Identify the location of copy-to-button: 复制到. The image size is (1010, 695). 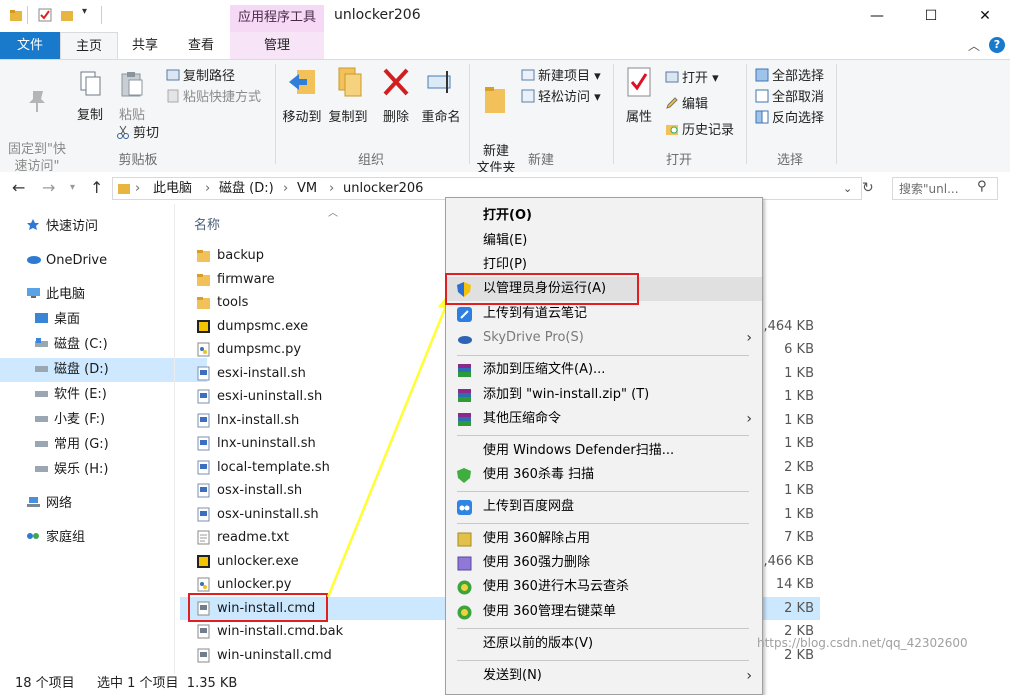
(348, 96).